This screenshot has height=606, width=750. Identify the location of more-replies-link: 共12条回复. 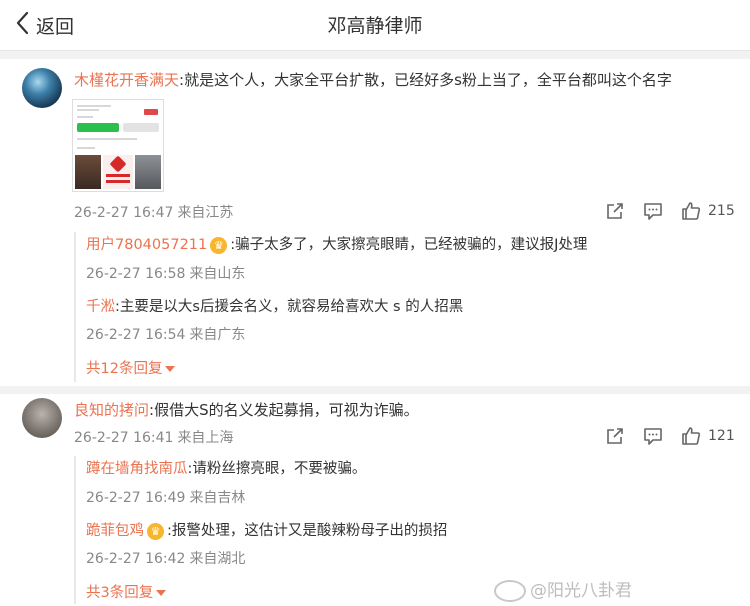
(131, 367).